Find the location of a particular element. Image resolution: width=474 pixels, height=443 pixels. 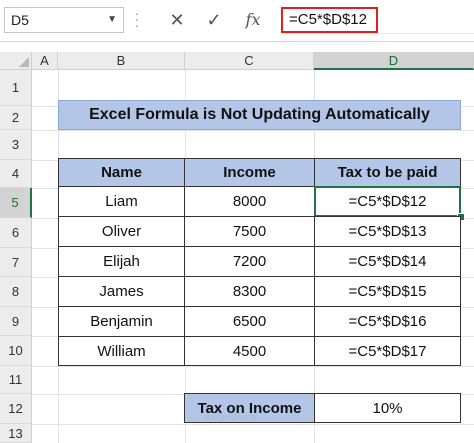

row-header-3: 3 is located at coordinates (16, 145).